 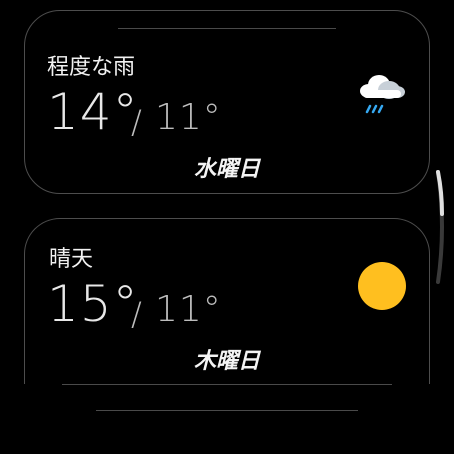 What do you see at coordinates (227, 410) in the screenshot?
I see `bottom-stack-edge` at bounding box center [227, 410].